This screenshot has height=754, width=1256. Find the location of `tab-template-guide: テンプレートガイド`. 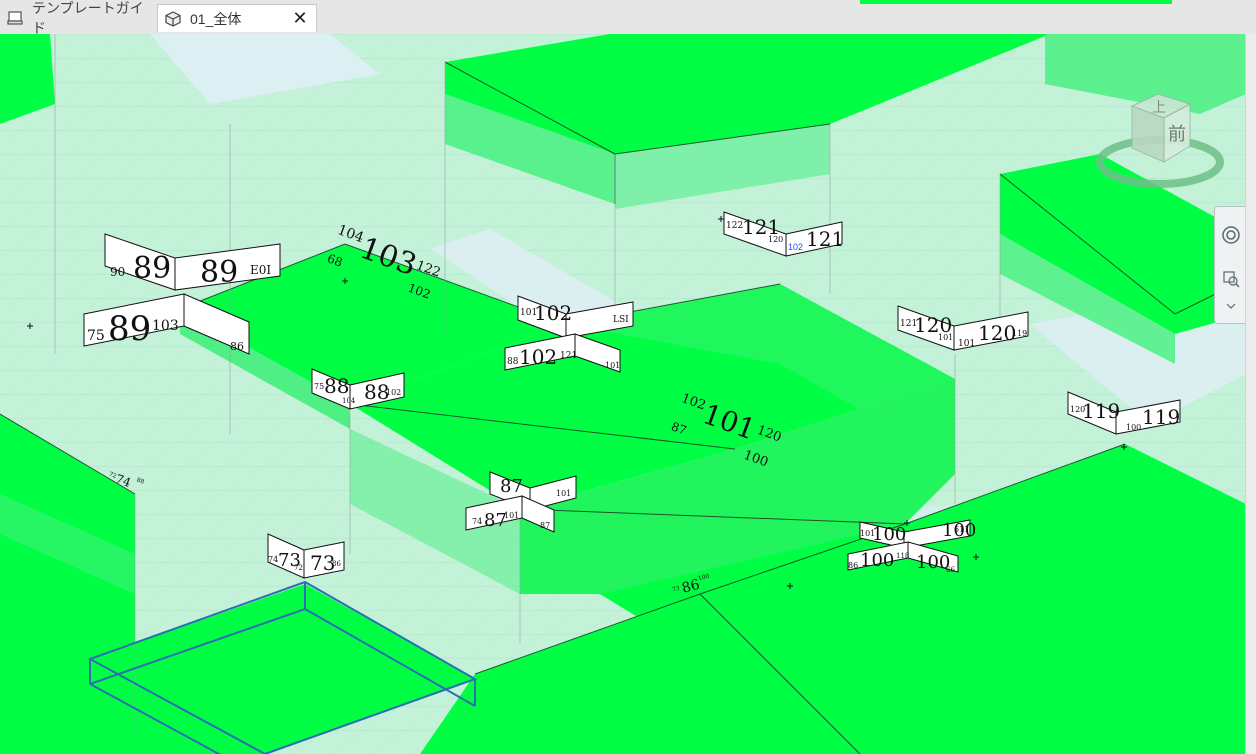

tab-template-guide: テンプレートガイド is located at coordinates (77, 18).